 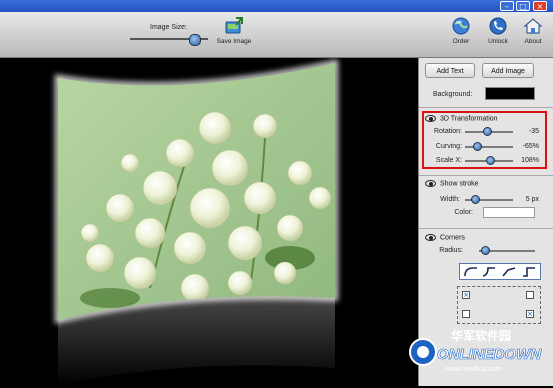 I want to click on save-image-button: Save Image, so click(x=234, y=30).